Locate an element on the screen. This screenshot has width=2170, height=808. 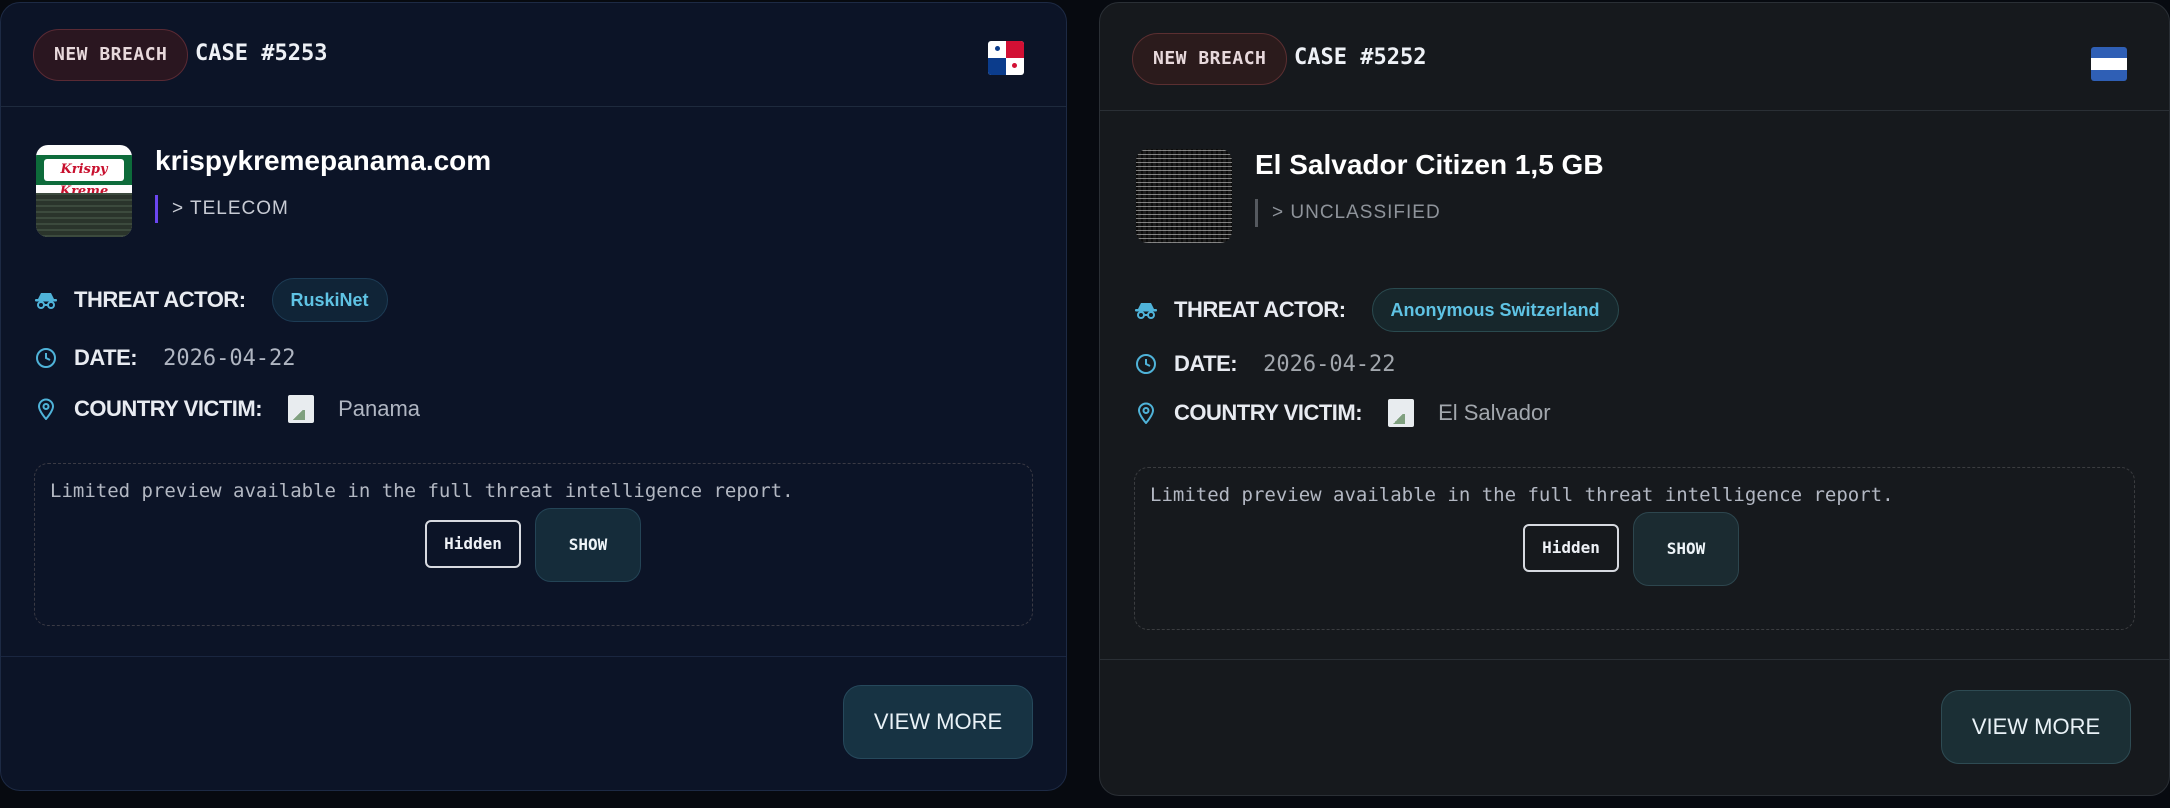
threat-actor-pill: RuskiNet is located at coordinates (329, 300).